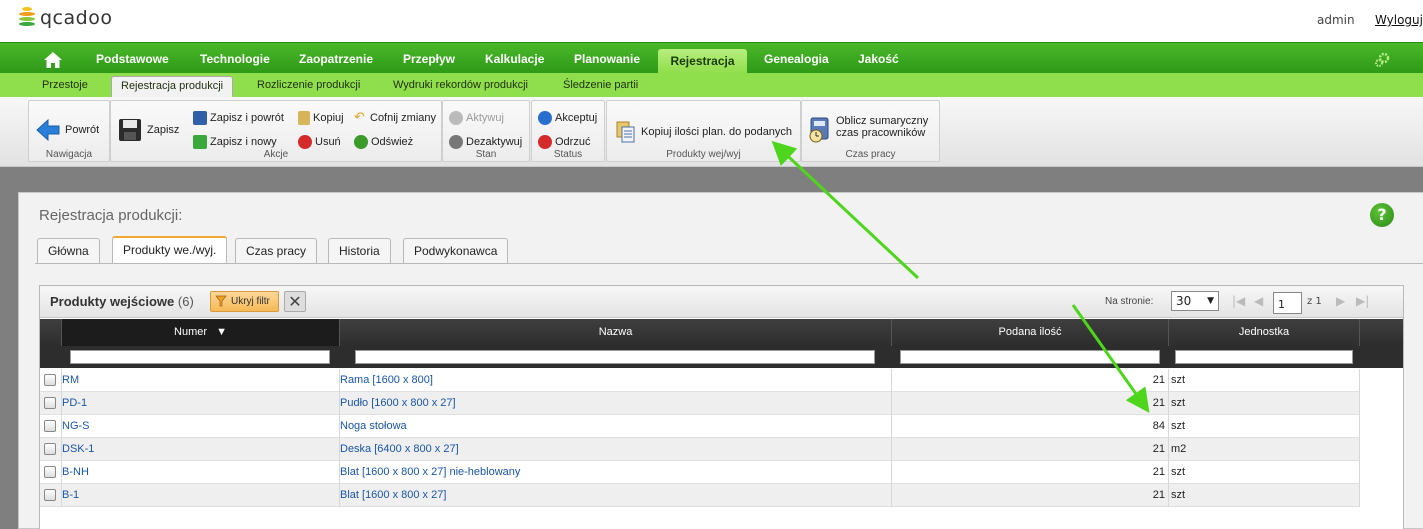  What do you see at coordinates (67, 130) in the screenshot?
I see `back-button: Powrót` at bounding box center [67, 130].